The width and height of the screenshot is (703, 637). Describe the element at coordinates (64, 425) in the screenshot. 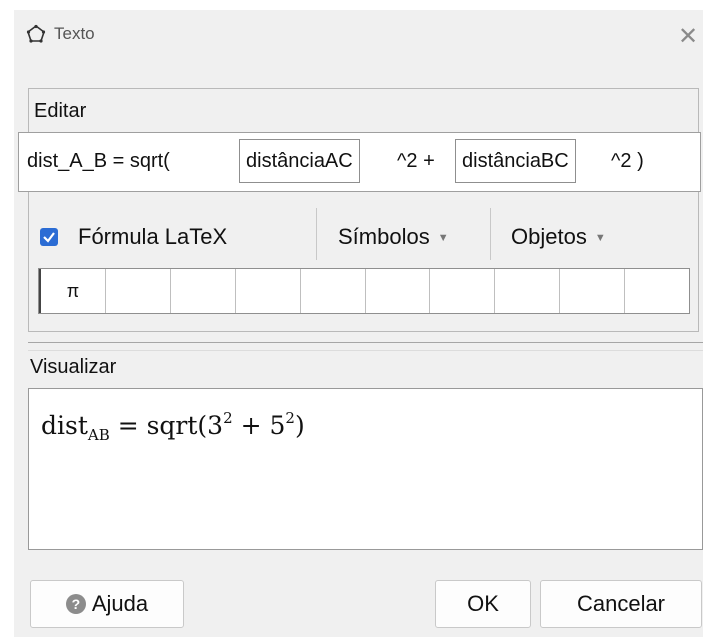

I see `formula-base: dist` at that location.